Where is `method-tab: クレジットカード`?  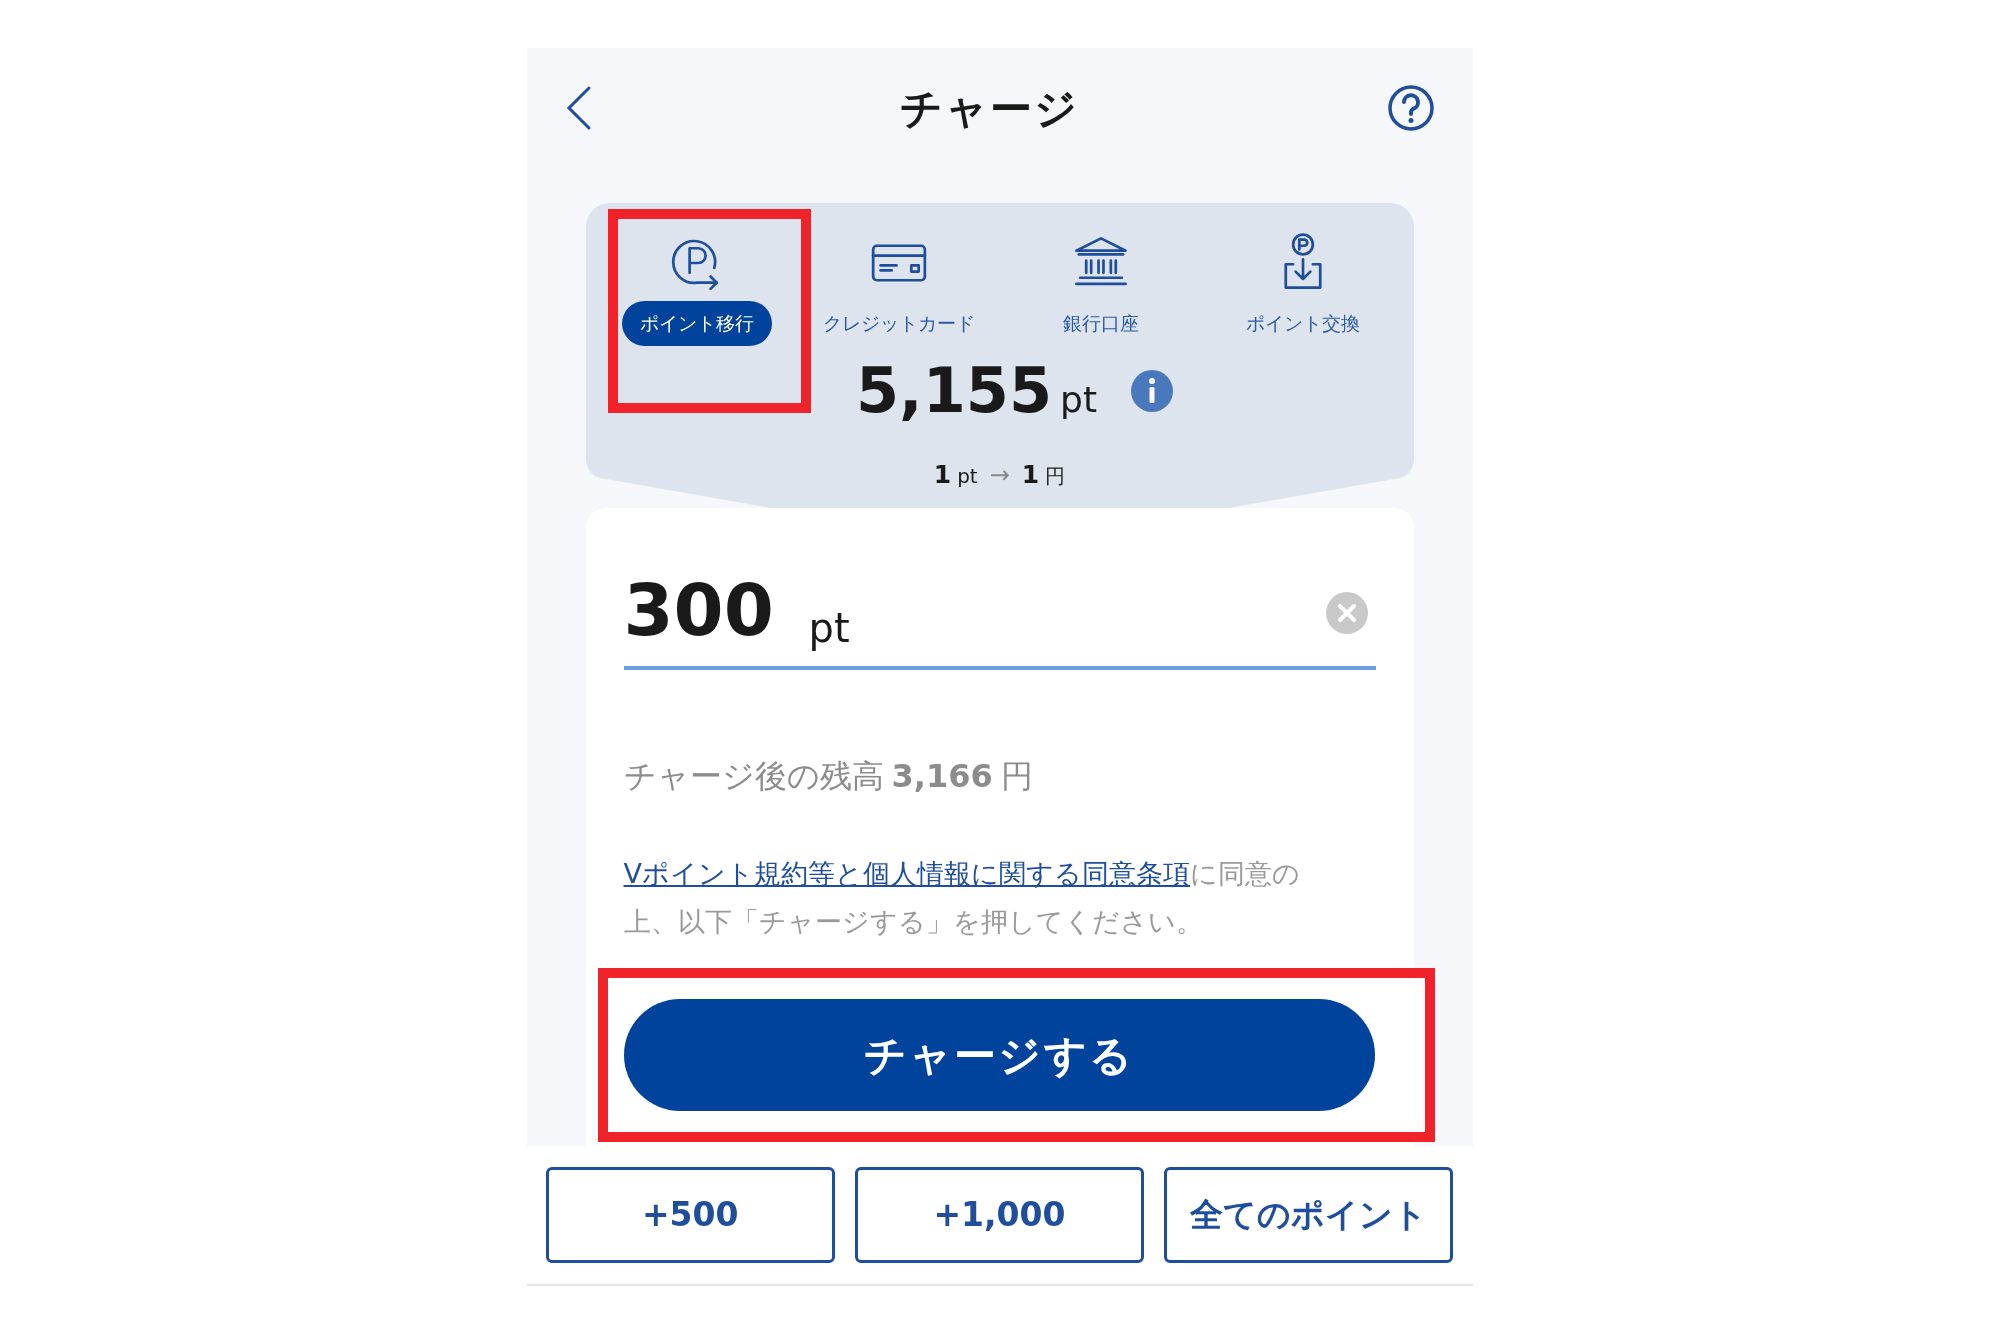
method-tab: クレジットカード is located at coordinates (898, 323).